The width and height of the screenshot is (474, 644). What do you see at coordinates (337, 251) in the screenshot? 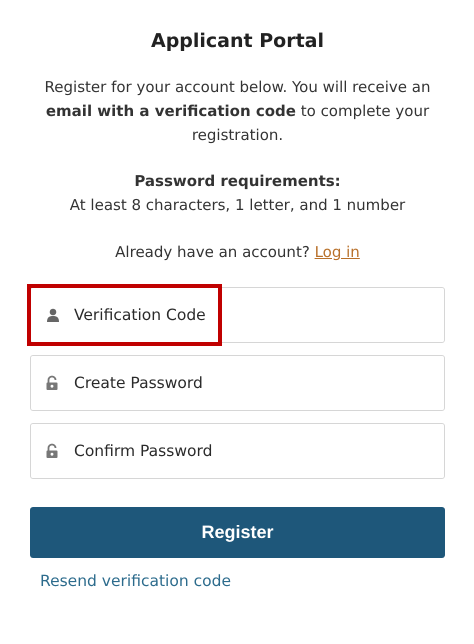
I see `login-link: Log in` at bounding box center [337, 251].